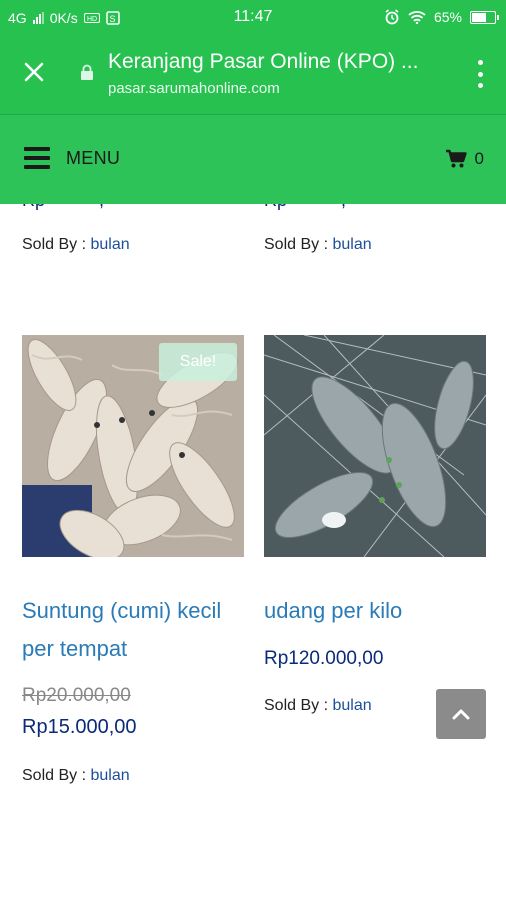 Image resolution: width=506 pixels, height=900 pixels. What do you see at coordinates (479, 158) in the screenshot?
I see `cart-count: 0` at bounding box center [479, 158].